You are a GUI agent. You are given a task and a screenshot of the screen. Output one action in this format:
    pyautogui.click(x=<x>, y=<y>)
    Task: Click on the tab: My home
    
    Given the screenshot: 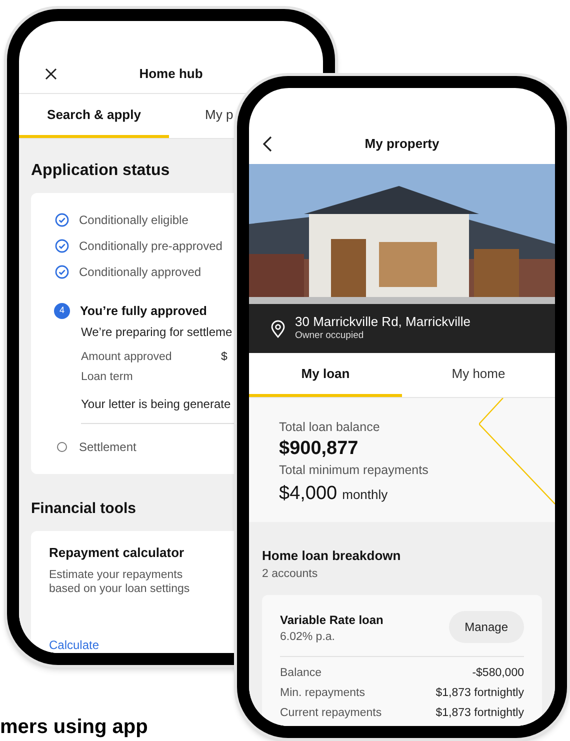 What is the action you would take?
    pyautogui.click(x=478, y=375)
    